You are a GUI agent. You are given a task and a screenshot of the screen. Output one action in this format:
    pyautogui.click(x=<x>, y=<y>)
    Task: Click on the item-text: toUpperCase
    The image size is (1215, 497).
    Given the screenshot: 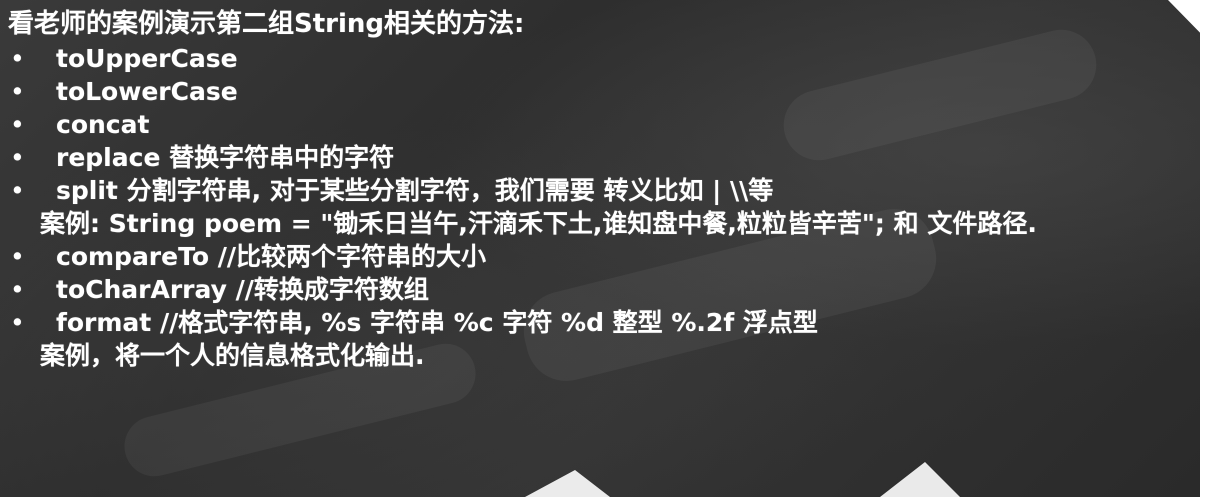 What is the action you would take?
    pyautogui.click(x=147, y=58)
    